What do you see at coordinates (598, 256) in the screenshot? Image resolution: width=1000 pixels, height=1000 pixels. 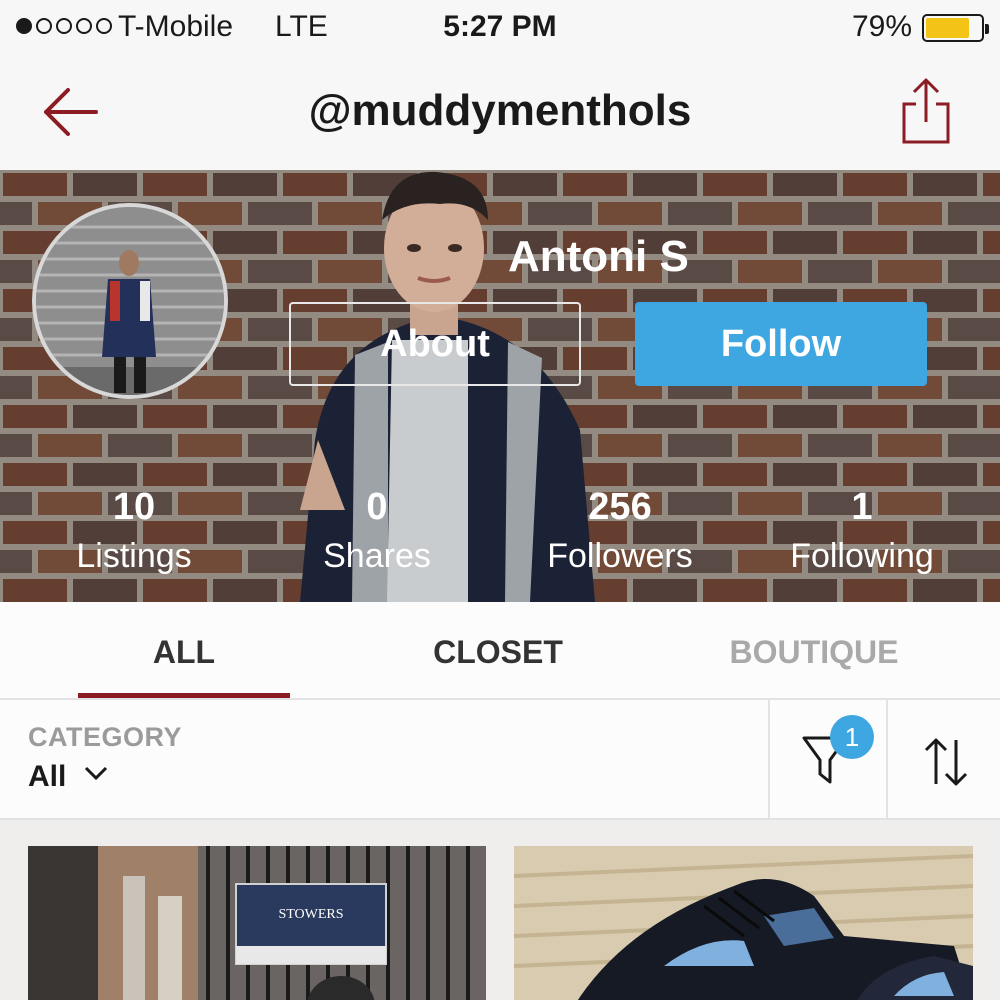 I see `profile-name: Antoni S` at bounding box center [598, 256].